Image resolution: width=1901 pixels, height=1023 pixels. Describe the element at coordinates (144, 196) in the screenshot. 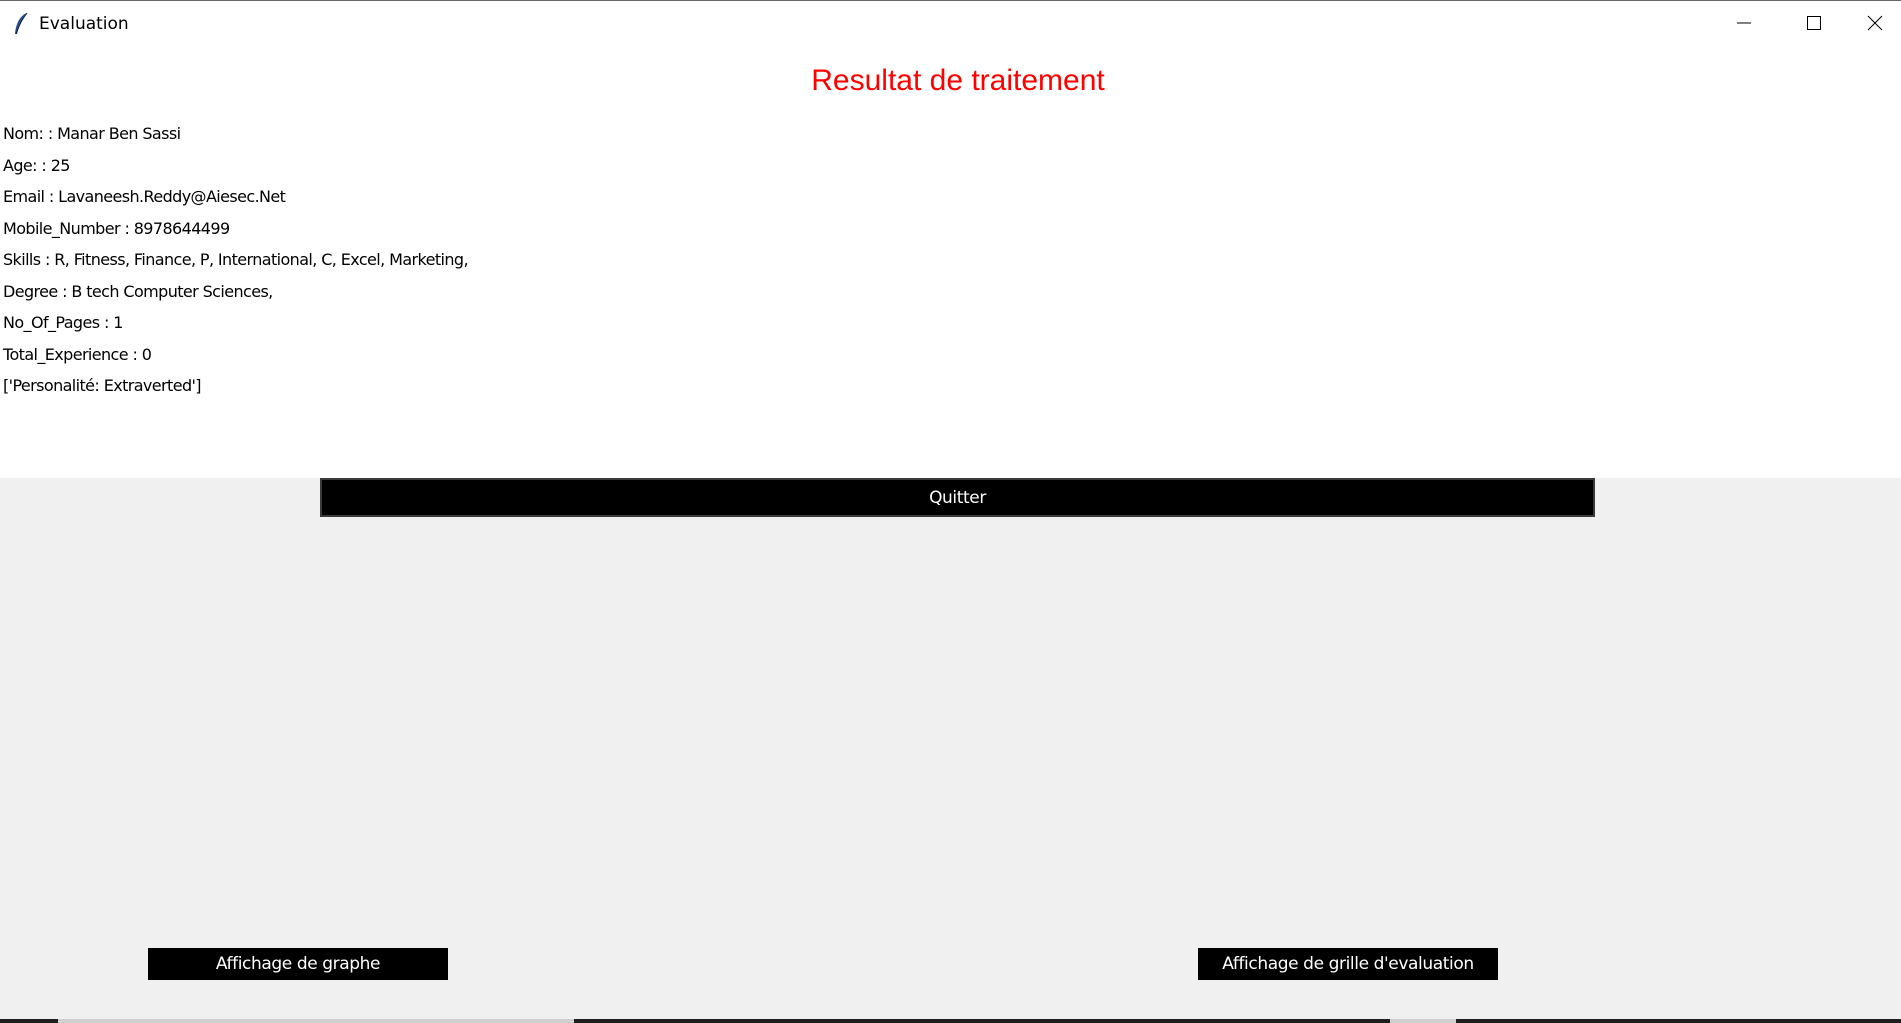

I see `email-label: Email : Lavaneesh.Reddy@Aiesec.Net` at that location.